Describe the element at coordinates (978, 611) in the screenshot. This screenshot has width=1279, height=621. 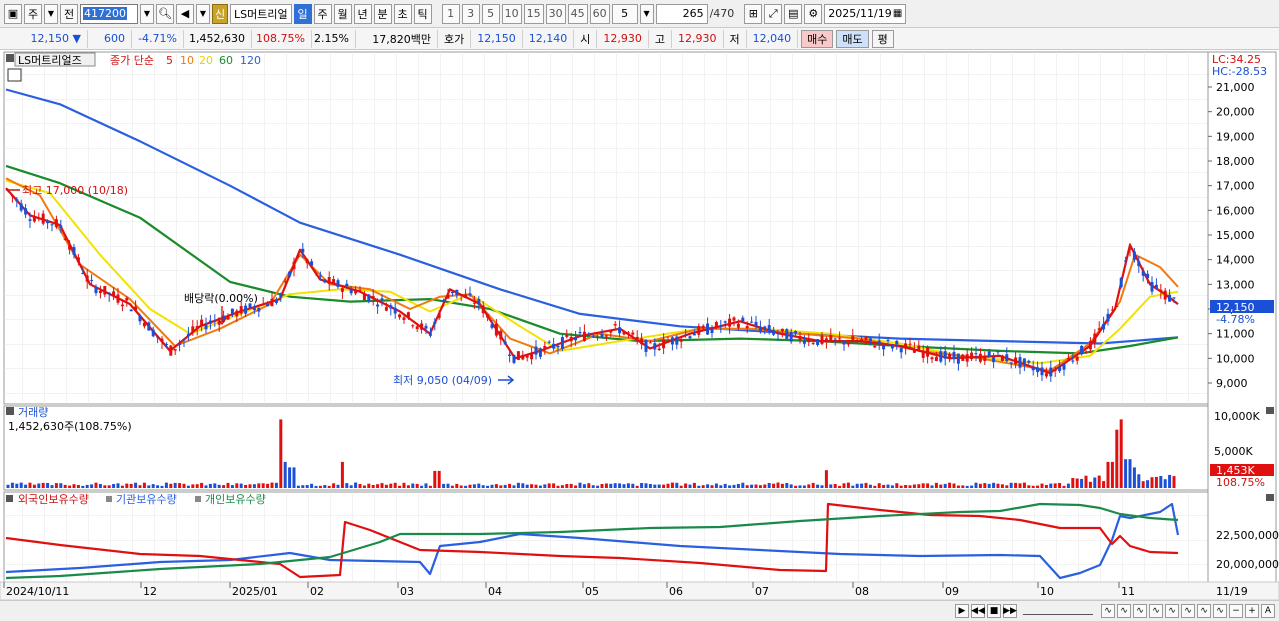
I see `rewind-icon: ◀◀` at that location.